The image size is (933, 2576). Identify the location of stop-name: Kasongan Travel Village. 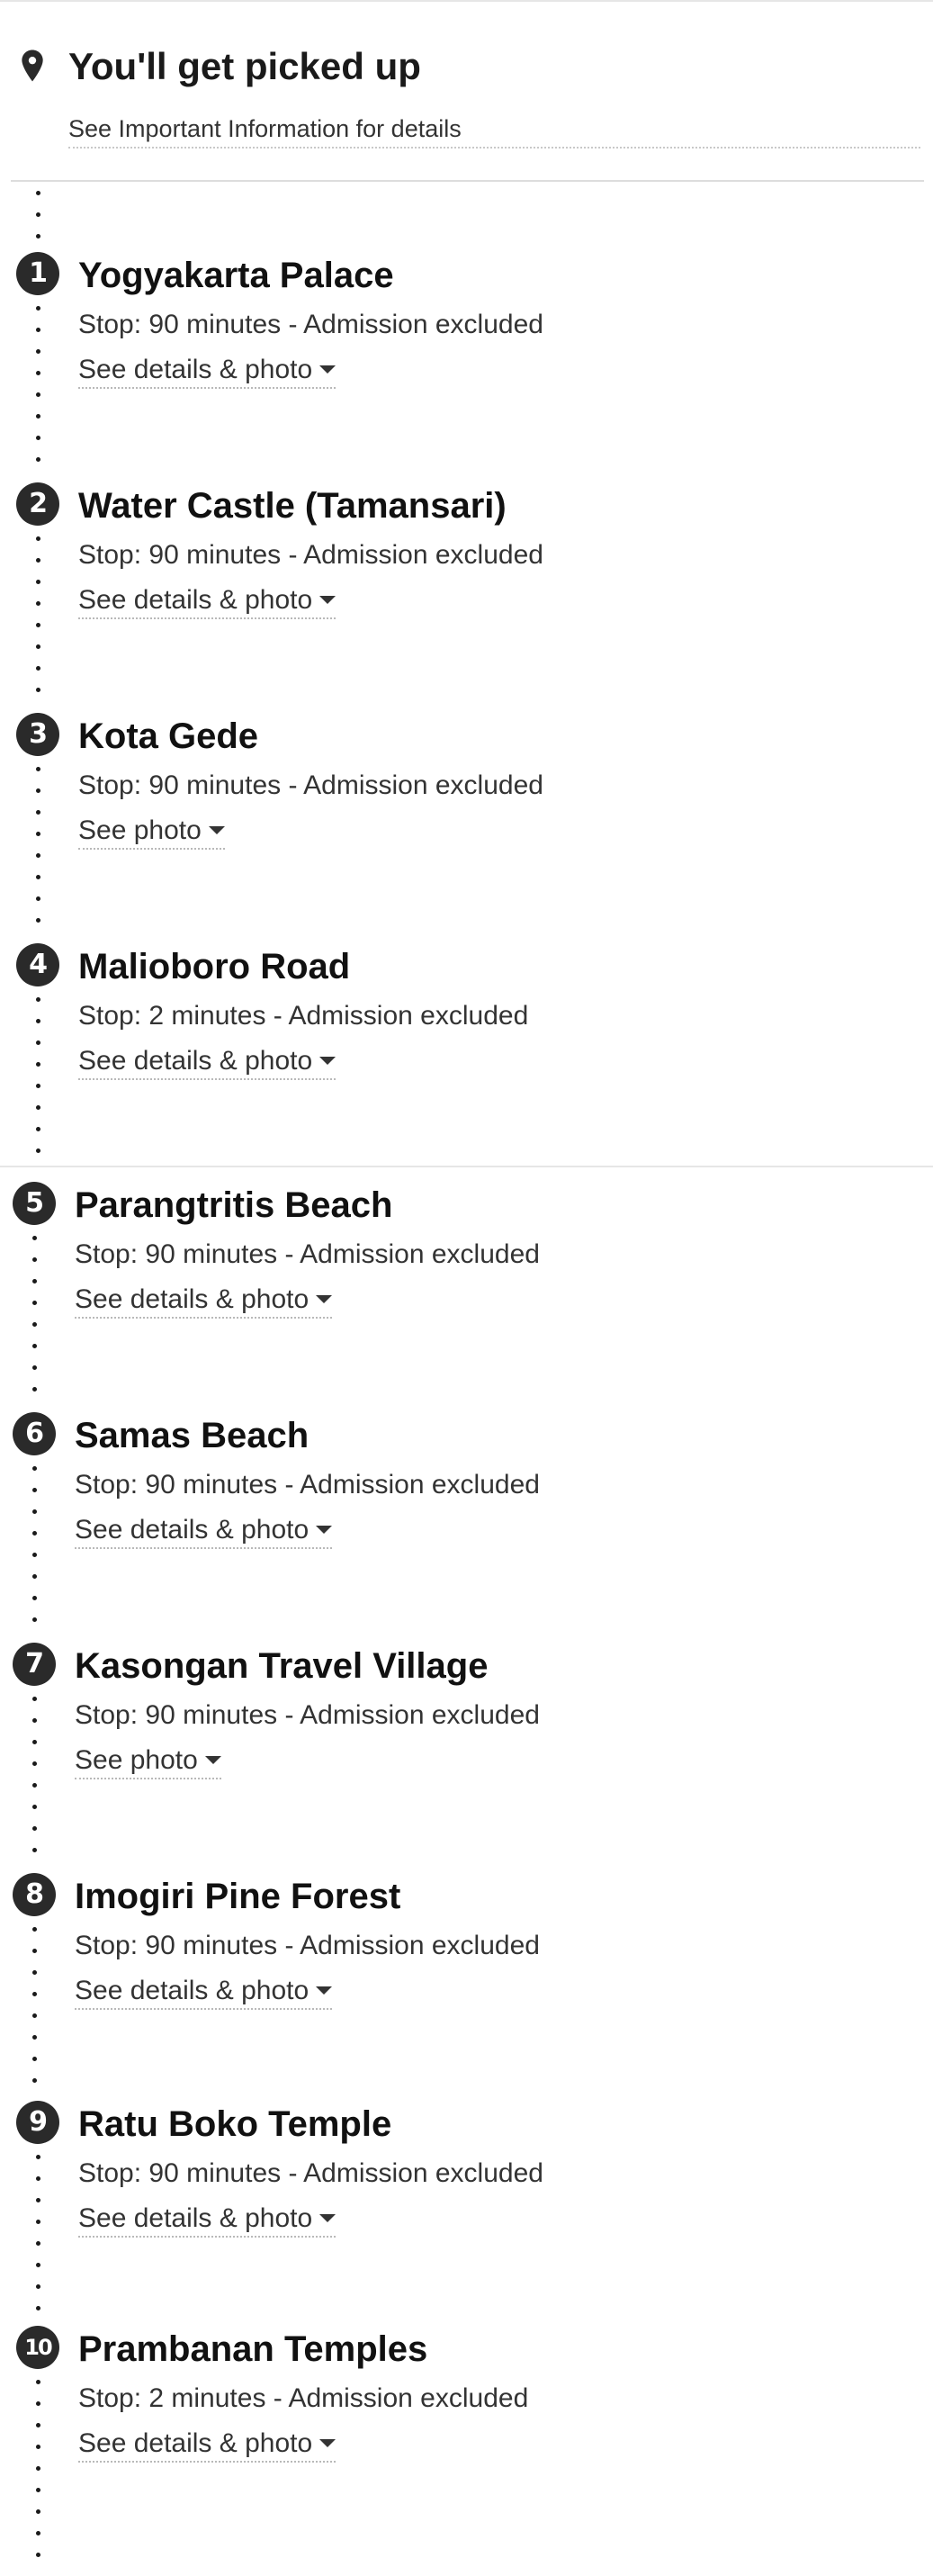
(282, 1666).